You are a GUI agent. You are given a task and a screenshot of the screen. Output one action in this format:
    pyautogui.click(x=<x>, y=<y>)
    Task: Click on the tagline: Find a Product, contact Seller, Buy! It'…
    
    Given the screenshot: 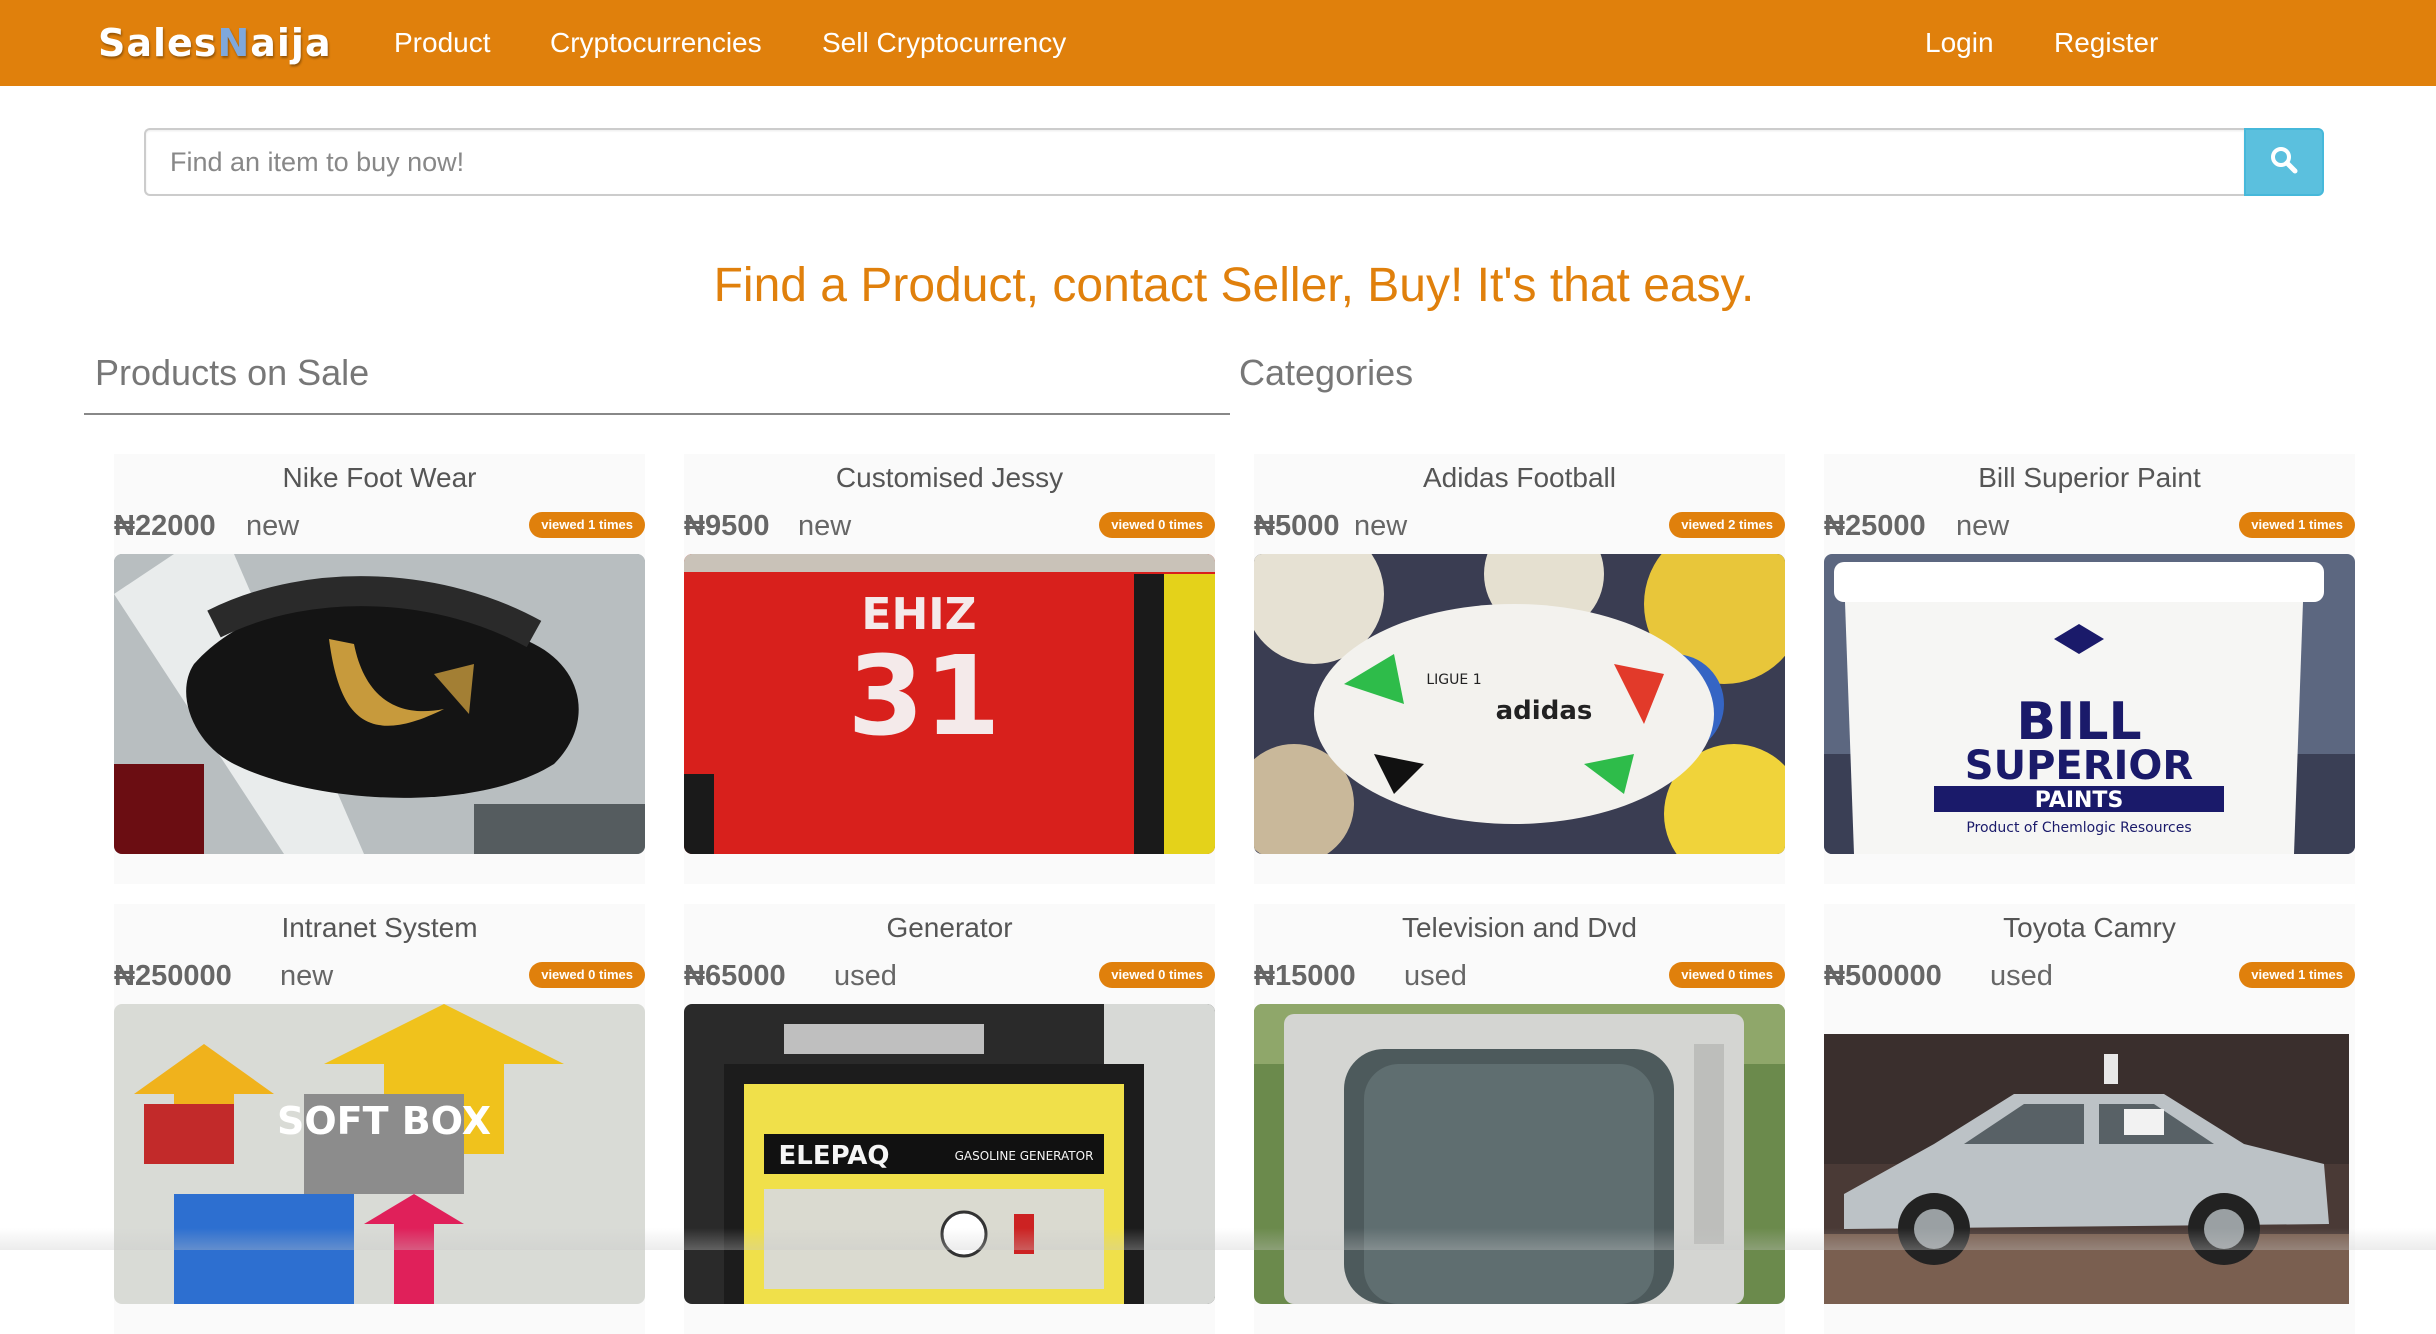 What is the action you would take?
    pyautogui.click(x=1234, y=285)
    